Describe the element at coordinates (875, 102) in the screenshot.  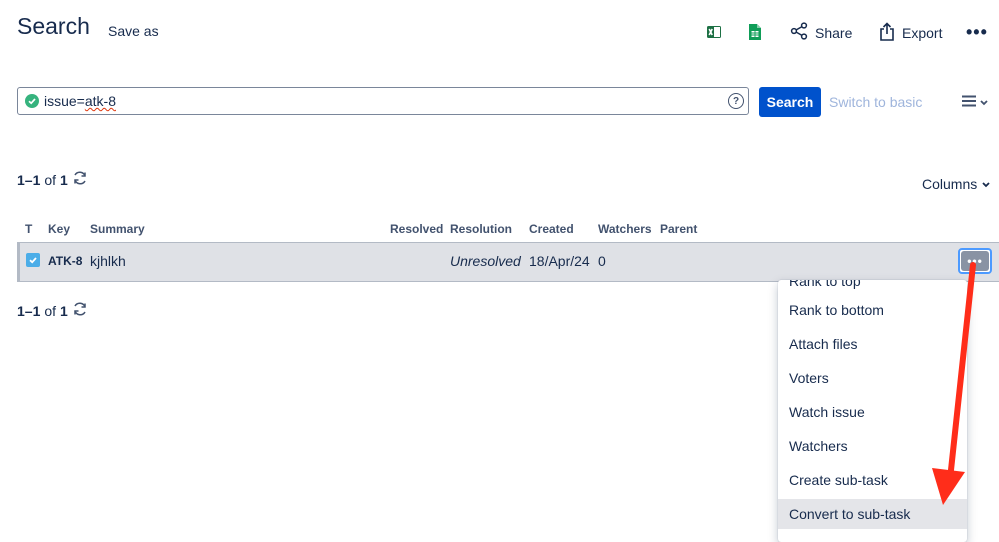
I see `switch-to-basic-link: Switch to basic` at that location.